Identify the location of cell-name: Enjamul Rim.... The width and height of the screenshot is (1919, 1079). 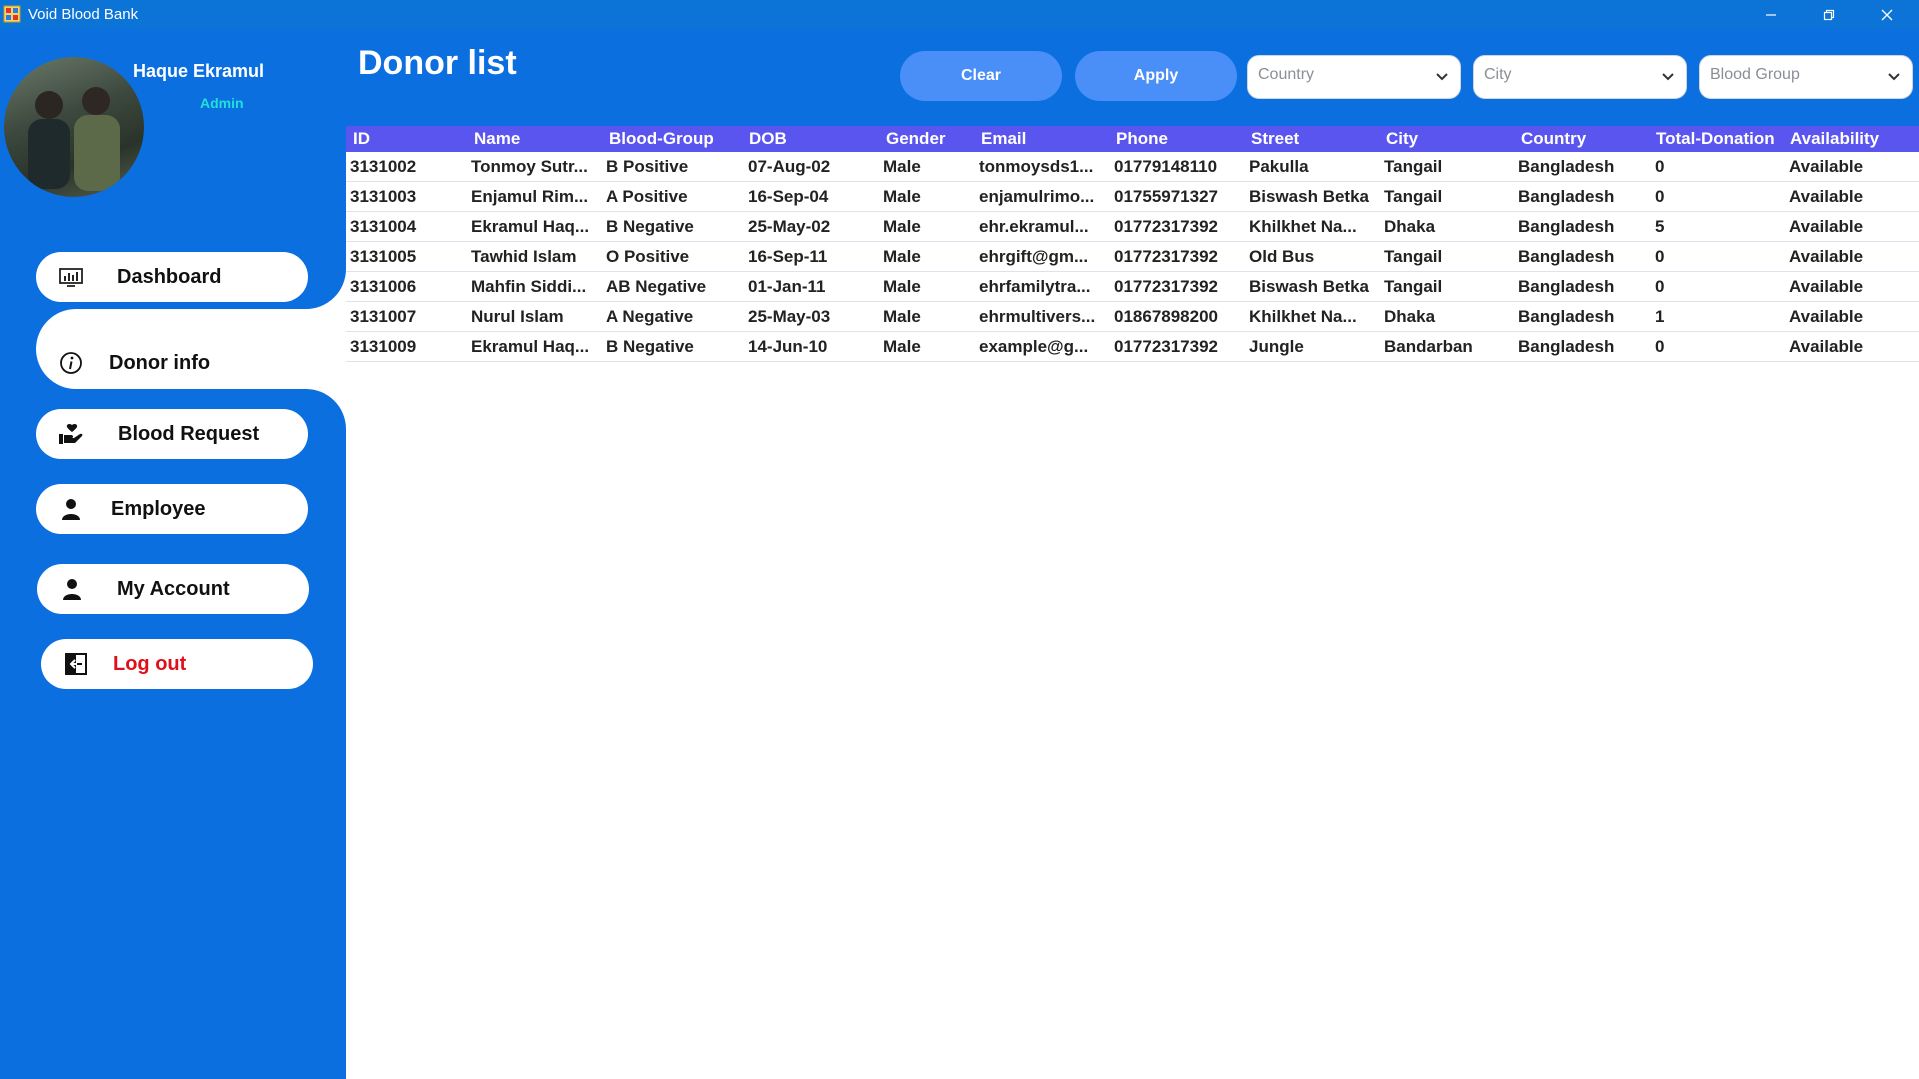
(530, 196).